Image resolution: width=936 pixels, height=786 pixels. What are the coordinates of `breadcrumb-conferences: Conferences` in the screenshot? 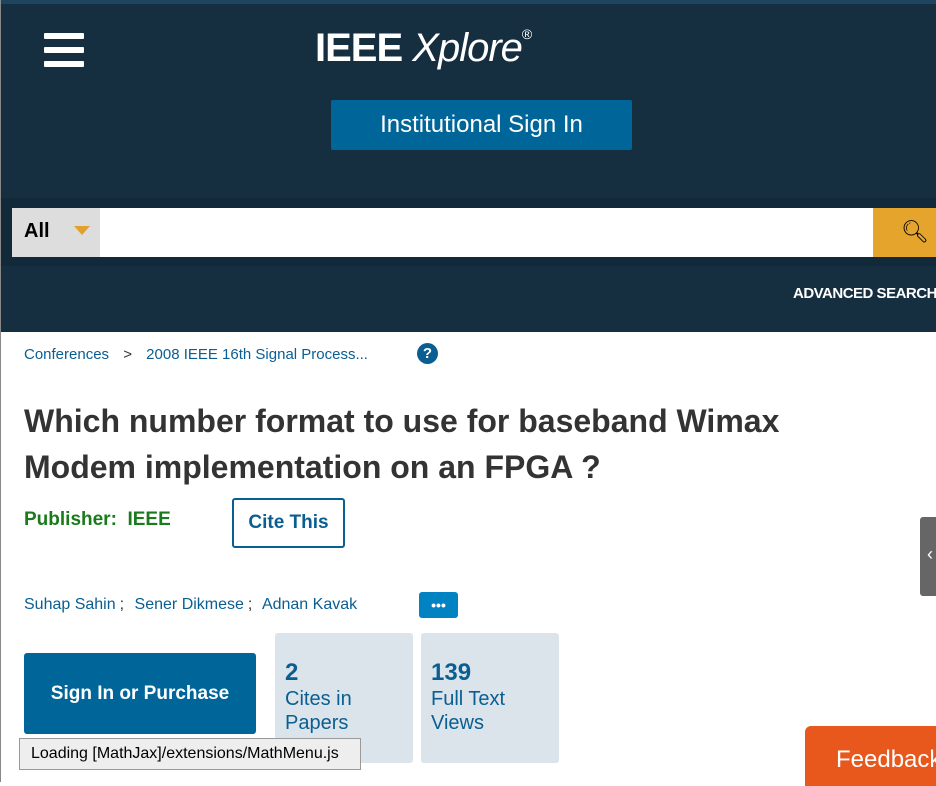 It's located at (66, 354).